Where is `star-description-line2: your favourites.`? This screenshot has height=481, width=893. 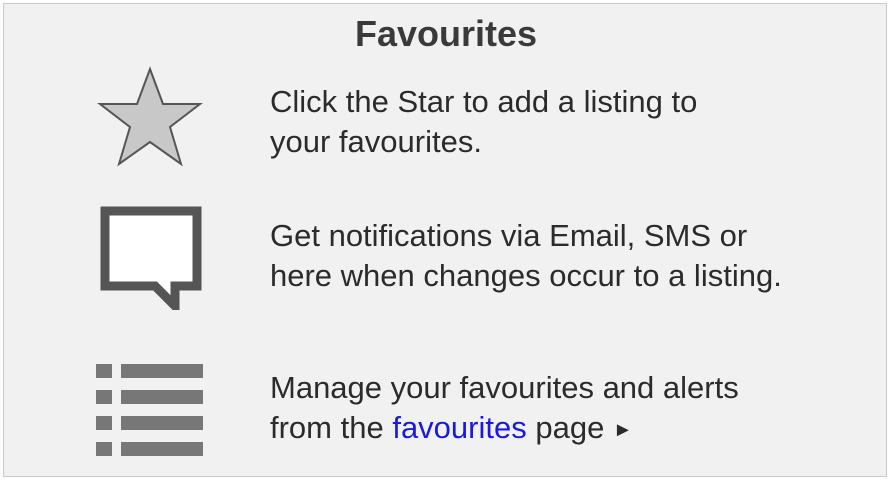
star-description-line2: your favourites. is located at coordinates (376, 141).